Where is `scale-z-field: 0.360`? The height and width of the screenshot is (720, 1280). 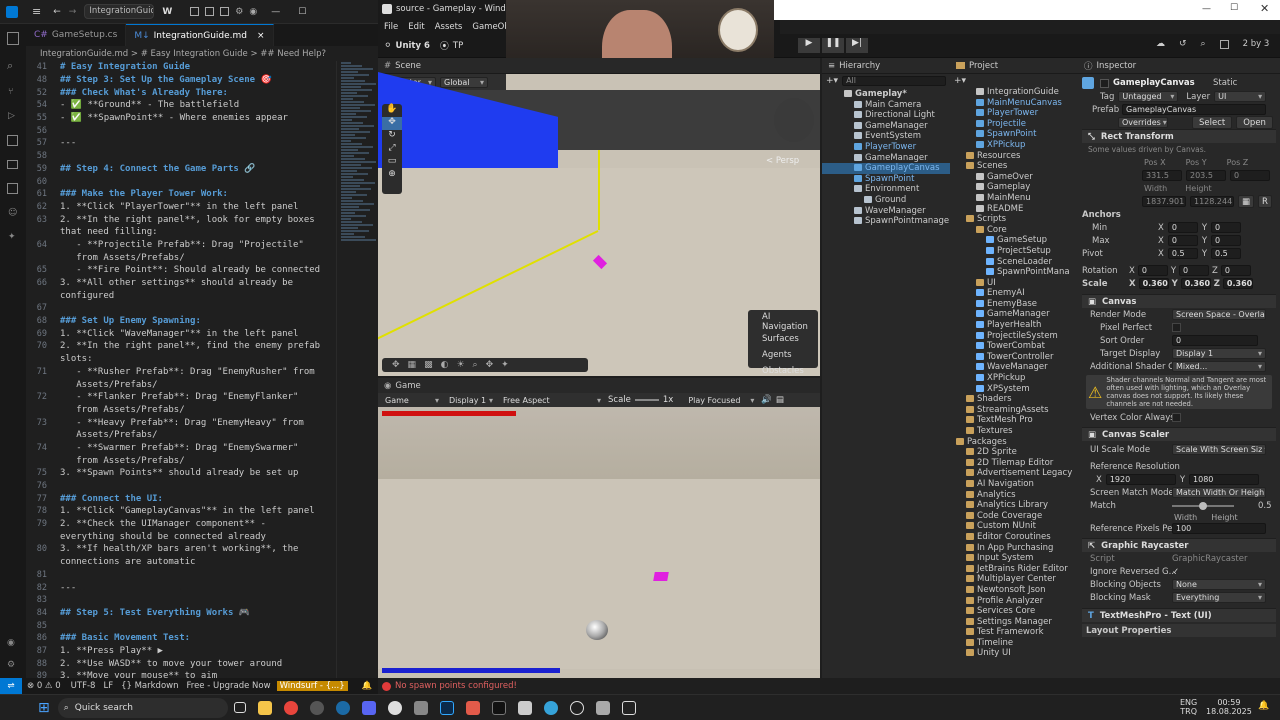
scale-z-field: 0.360 is located at coordinates (1237, 283).